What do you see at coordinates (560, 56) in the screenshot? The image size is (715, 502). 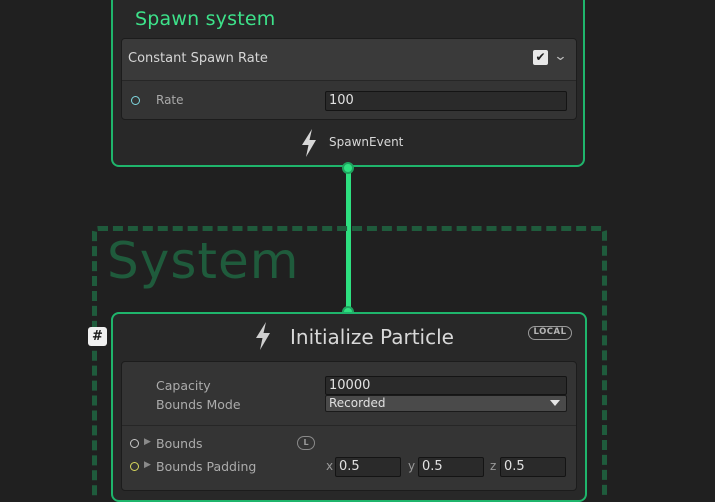 I see `chevron-down-icon: ⌄` at bounding box center [560, 56].